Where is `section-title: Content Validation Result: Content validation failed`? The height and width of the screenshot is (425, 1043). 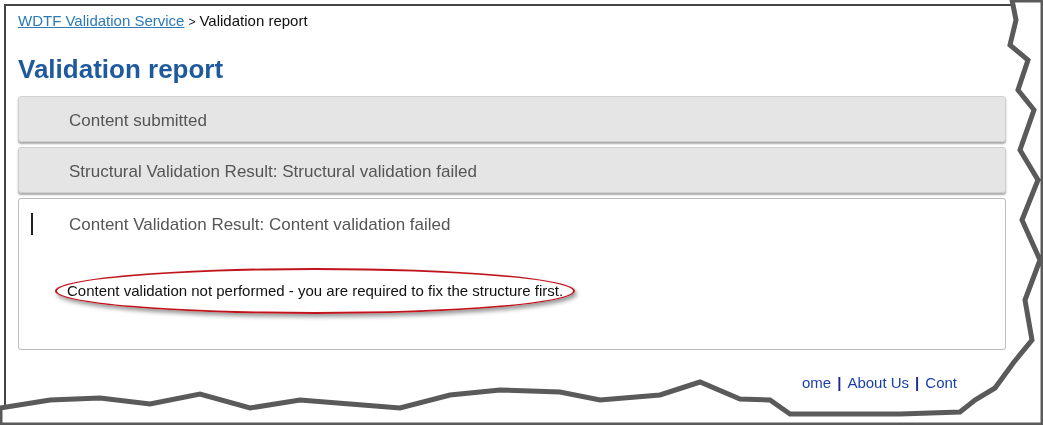 section-title: Content Validation Result: Content validation failed is located at coordinates (260, 225).